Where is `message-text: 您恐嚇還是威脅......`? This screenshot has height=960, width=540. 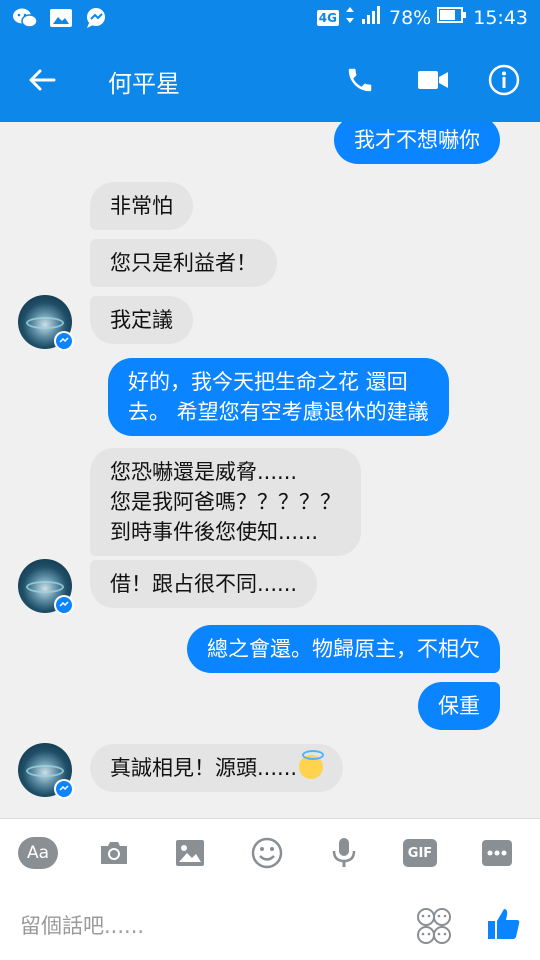
message-text: 您恐嚇還是威脅...... is located at coordinates (204, 472).